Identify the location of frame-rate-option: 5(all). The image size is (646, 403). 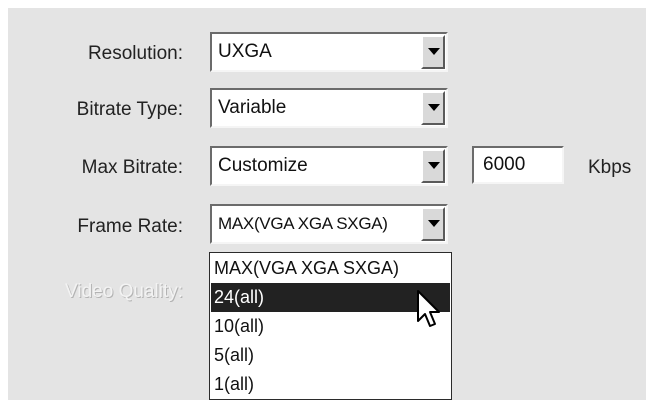
(330, 355).